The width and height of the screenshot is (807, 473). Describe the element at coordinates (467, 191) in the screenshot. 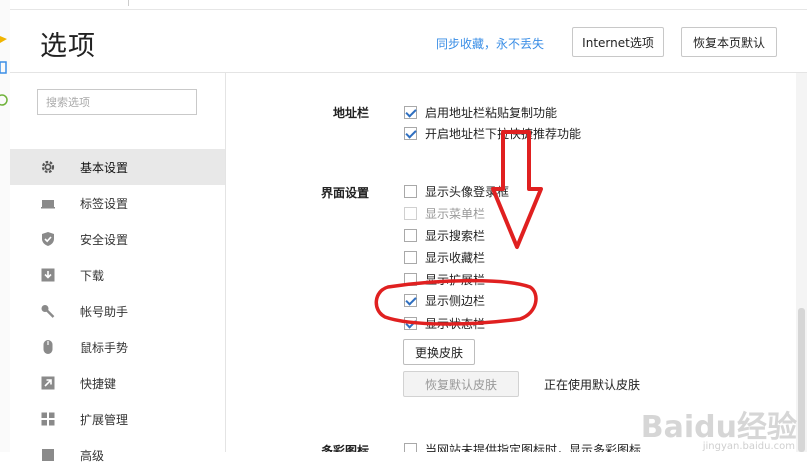

I see `option-label: 显示头像登录框` at that location.